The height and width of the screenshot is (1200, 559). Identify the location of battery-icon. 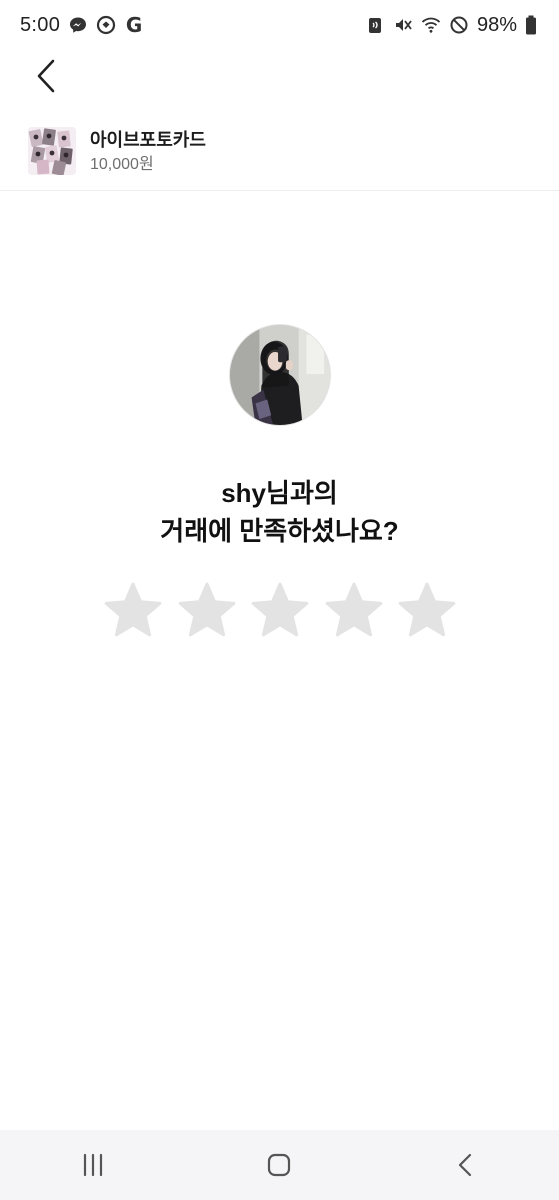
(531, 25).